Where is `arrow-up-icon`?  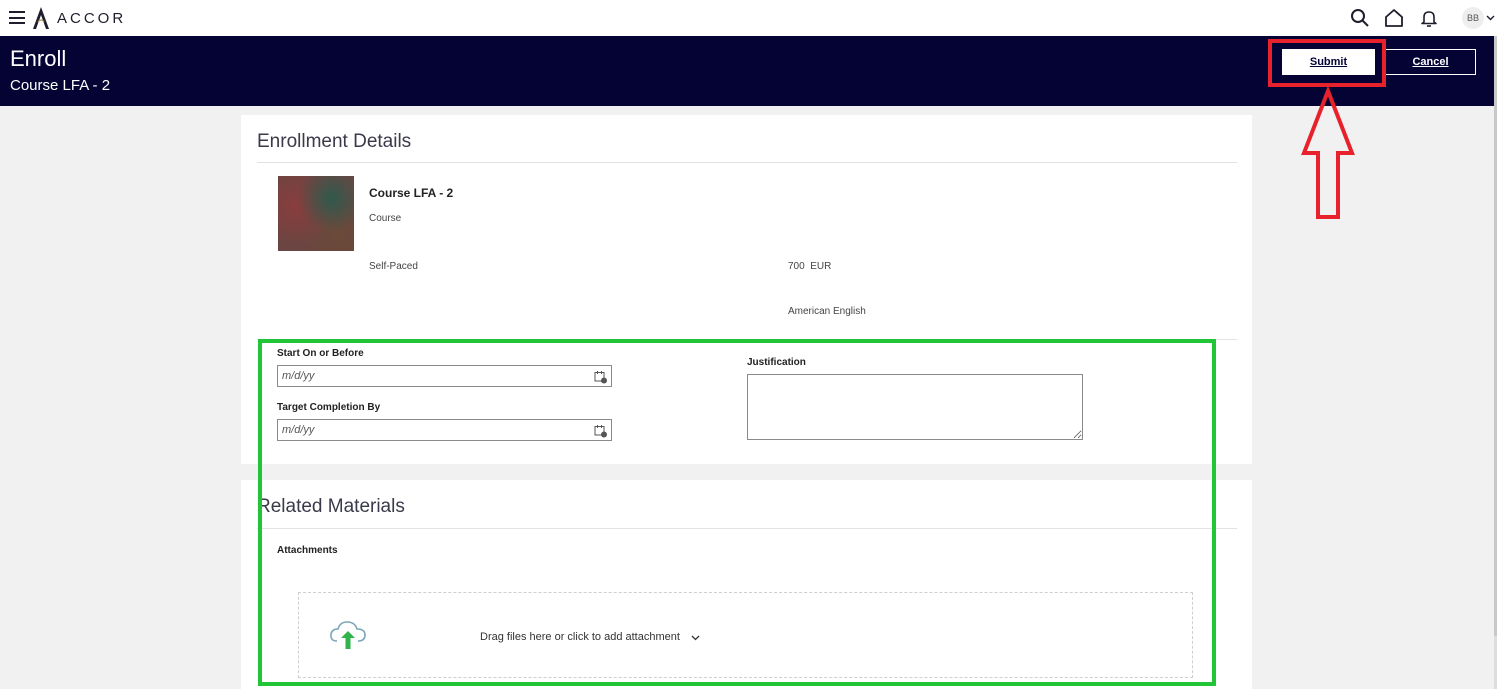
arrow-up-icon is located at coordinates (1328, 153).